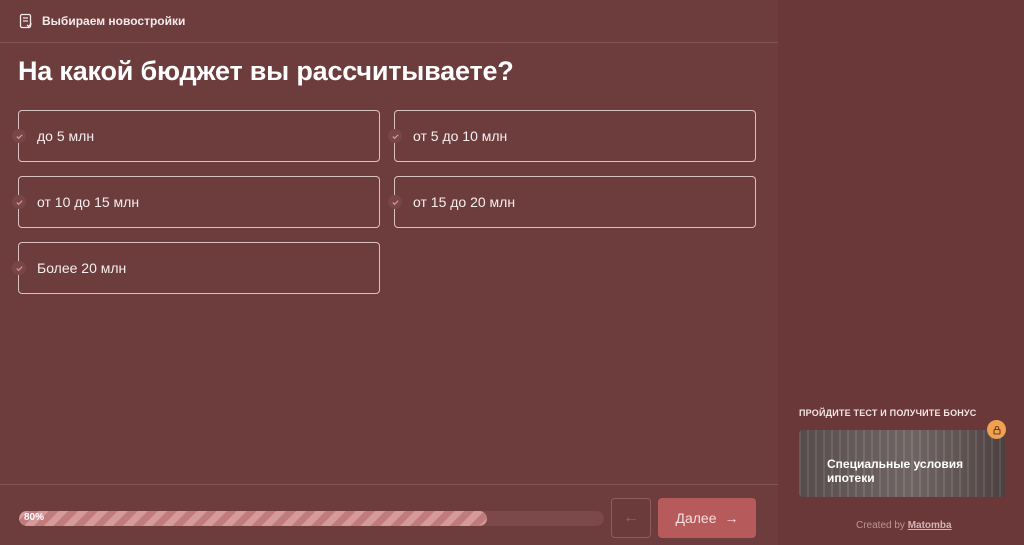 The image size is (1024, 545). Describe the element at coordinates (460, 136) in the screenshot. I see `answer-option-label: от 5 до 10 млн` at that location.